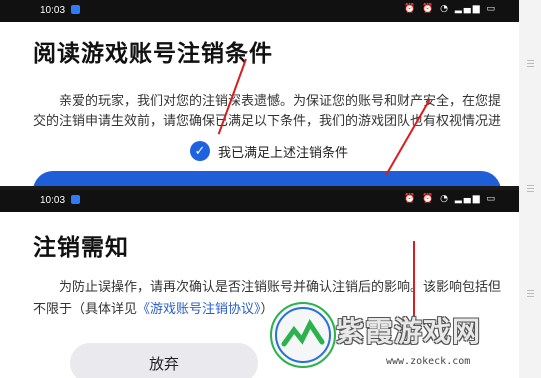 The image size is (541, 378). What do you see at coordinates (267, 121) in the screenshot?
I see `terms-paragraph-line-2: 交的注销申请生效前，请您确保已满足以下条件，我们的游戏团队也有权视情况进` at bounding box center [267, 121].